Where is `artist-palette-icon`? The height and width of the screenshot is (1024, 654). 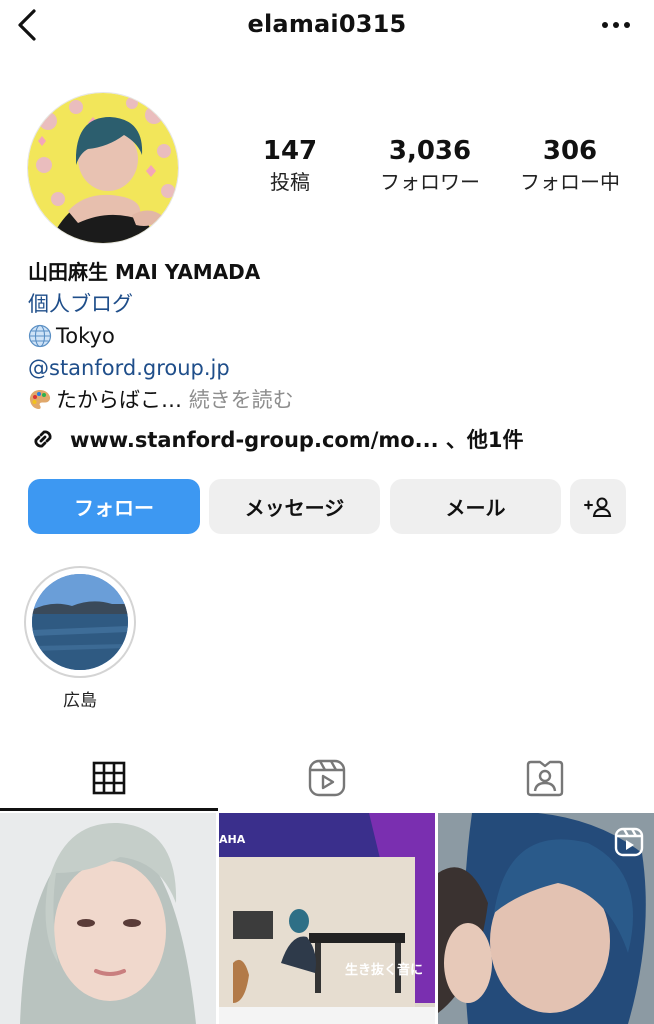
artist-palette-icon is located at coordinates (40, 399).